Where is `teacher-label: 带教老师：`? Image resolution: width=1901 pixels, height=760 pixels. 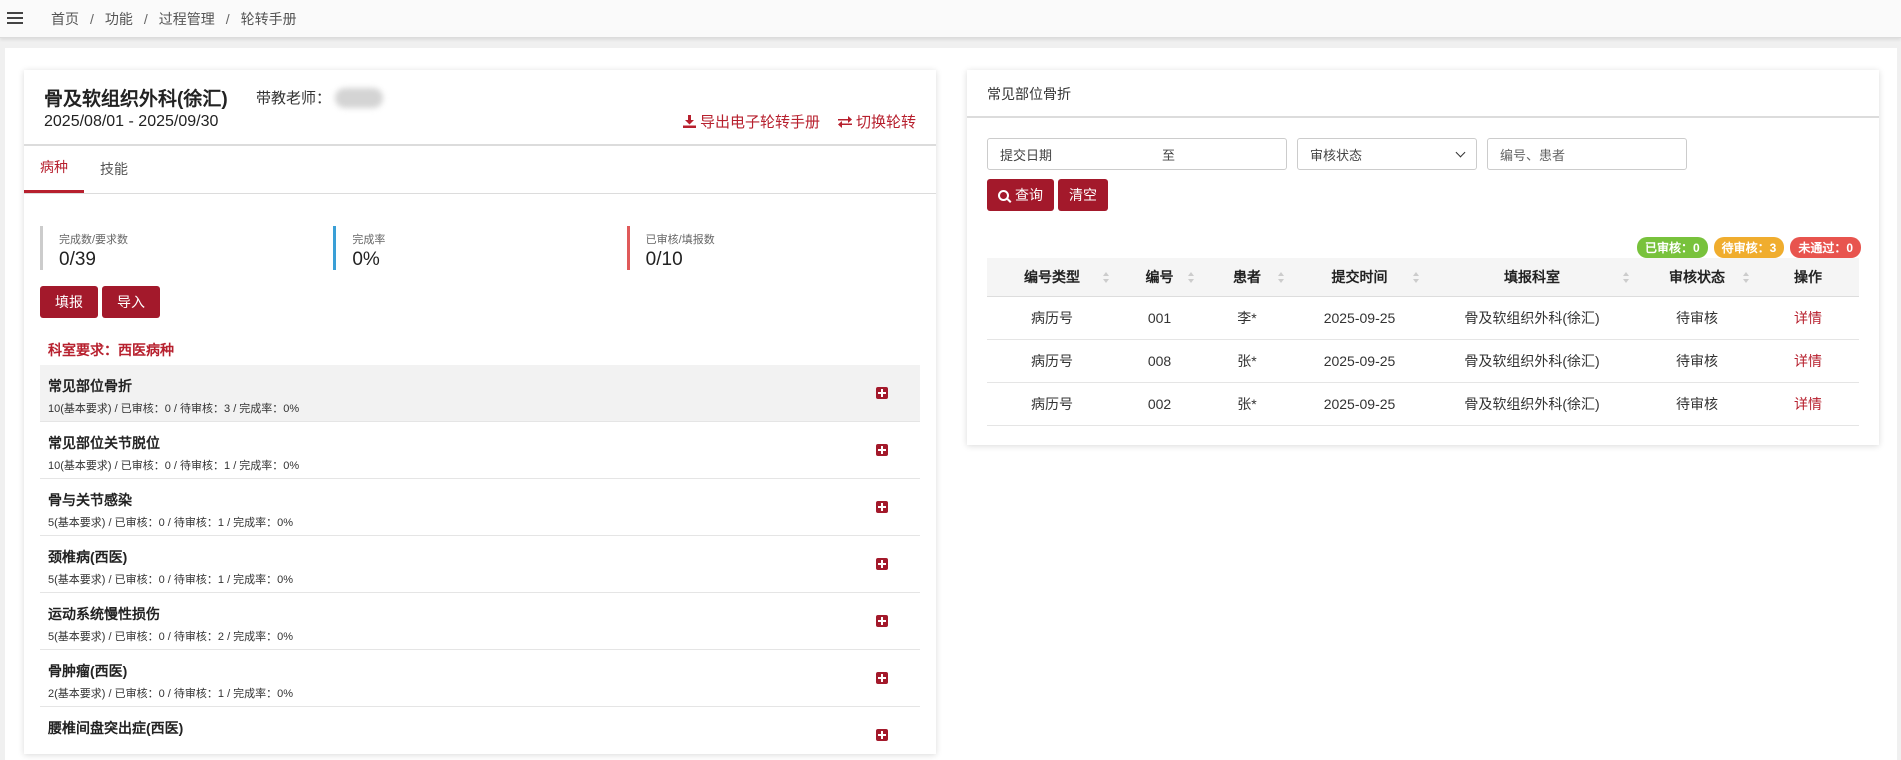 teacher-label: 带教老师： is located at coordinates (294, 98).